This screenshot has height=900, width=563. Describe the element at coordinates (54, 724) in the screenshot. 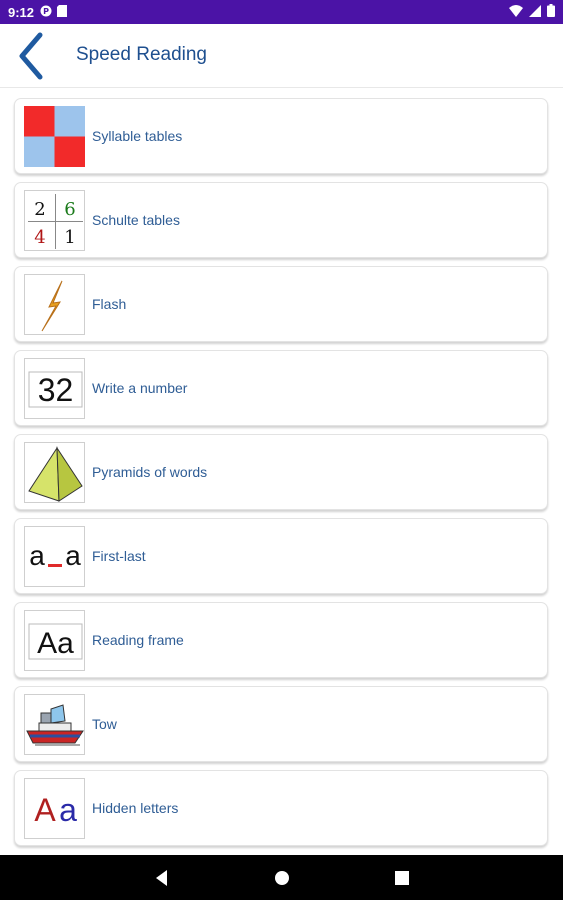

I see `boat-icon` at that location.